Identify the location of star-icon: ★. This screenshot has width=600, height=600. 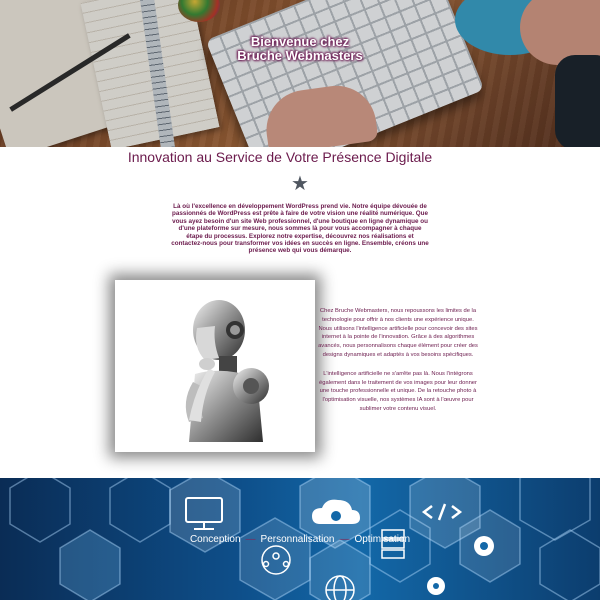
(300, 184).